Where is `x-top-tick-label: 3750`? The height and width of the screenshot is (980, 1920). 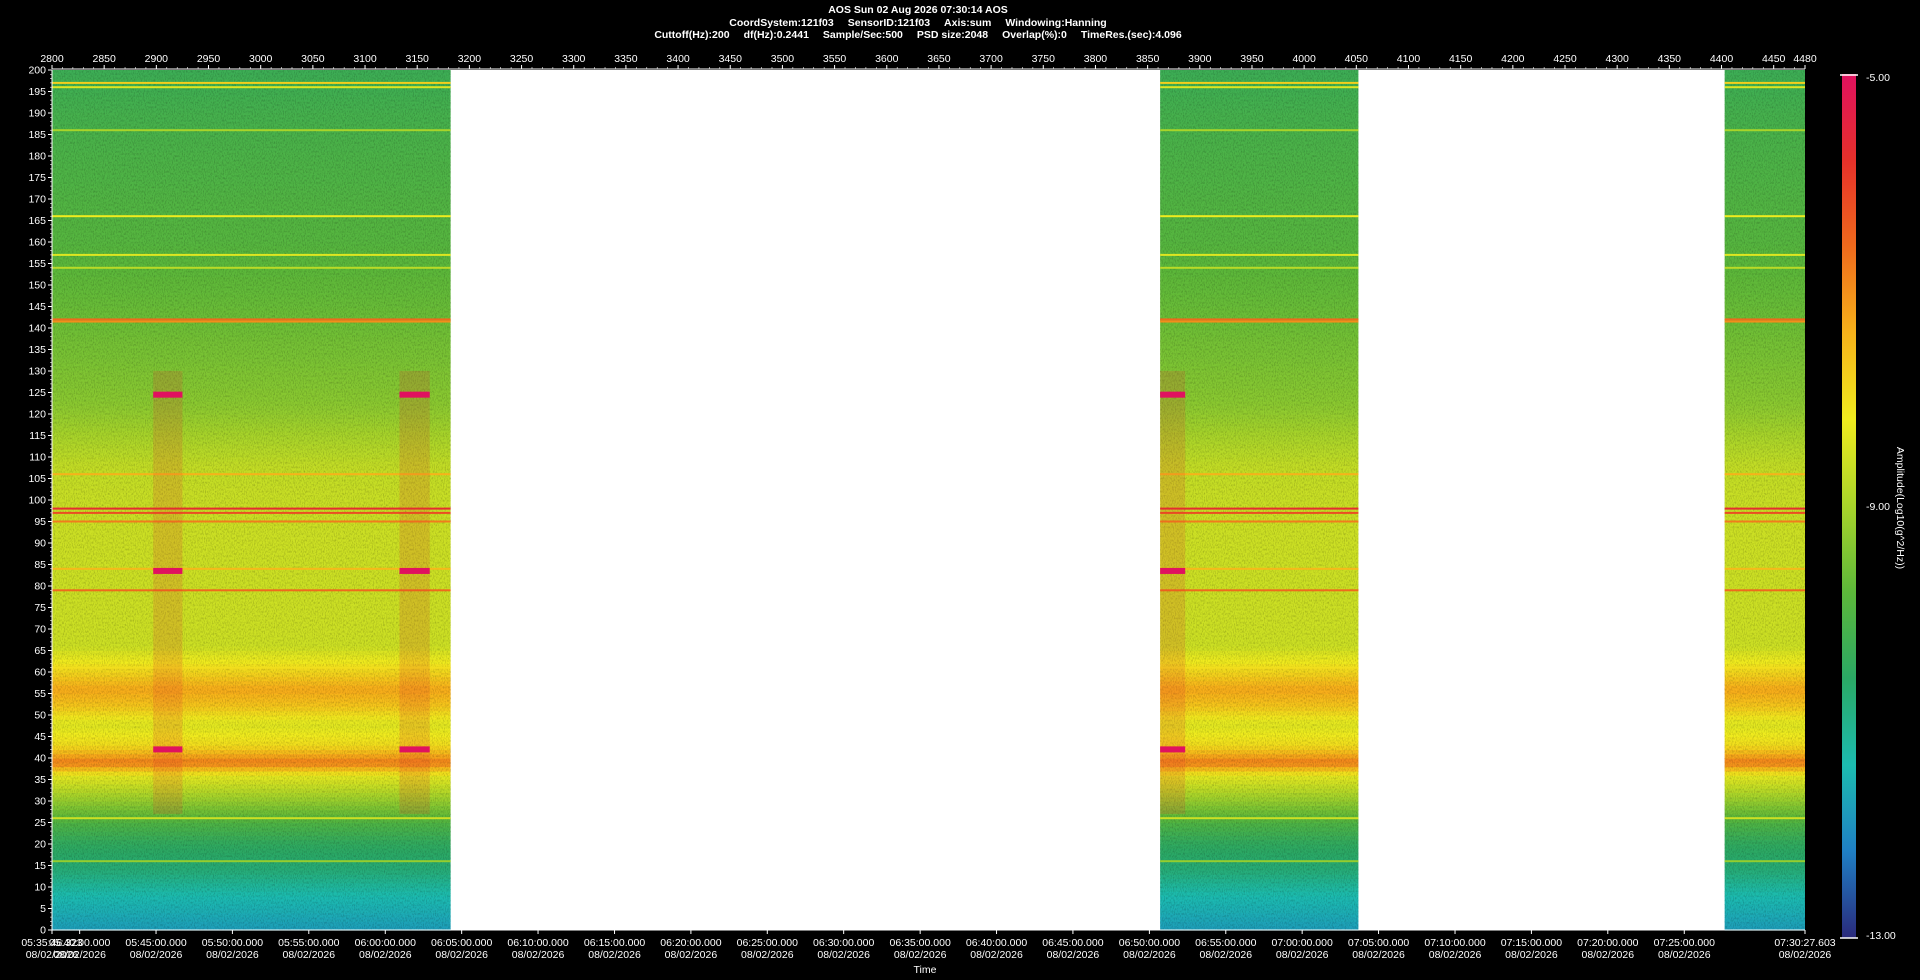 x-top-tick-label: 3750 is located at coordinates (1044, 59).